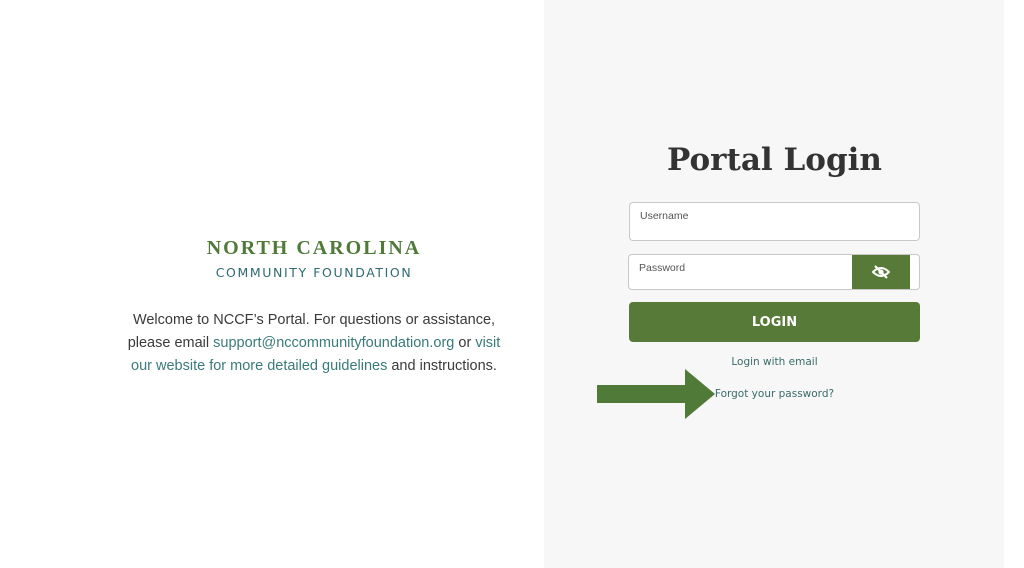 This screenshot has height=568, width=1024. What do you see at coordinates (774, 362) in the screenshot?
I see `login-with-email-link: Login with email` at bounding box center [774, 362].